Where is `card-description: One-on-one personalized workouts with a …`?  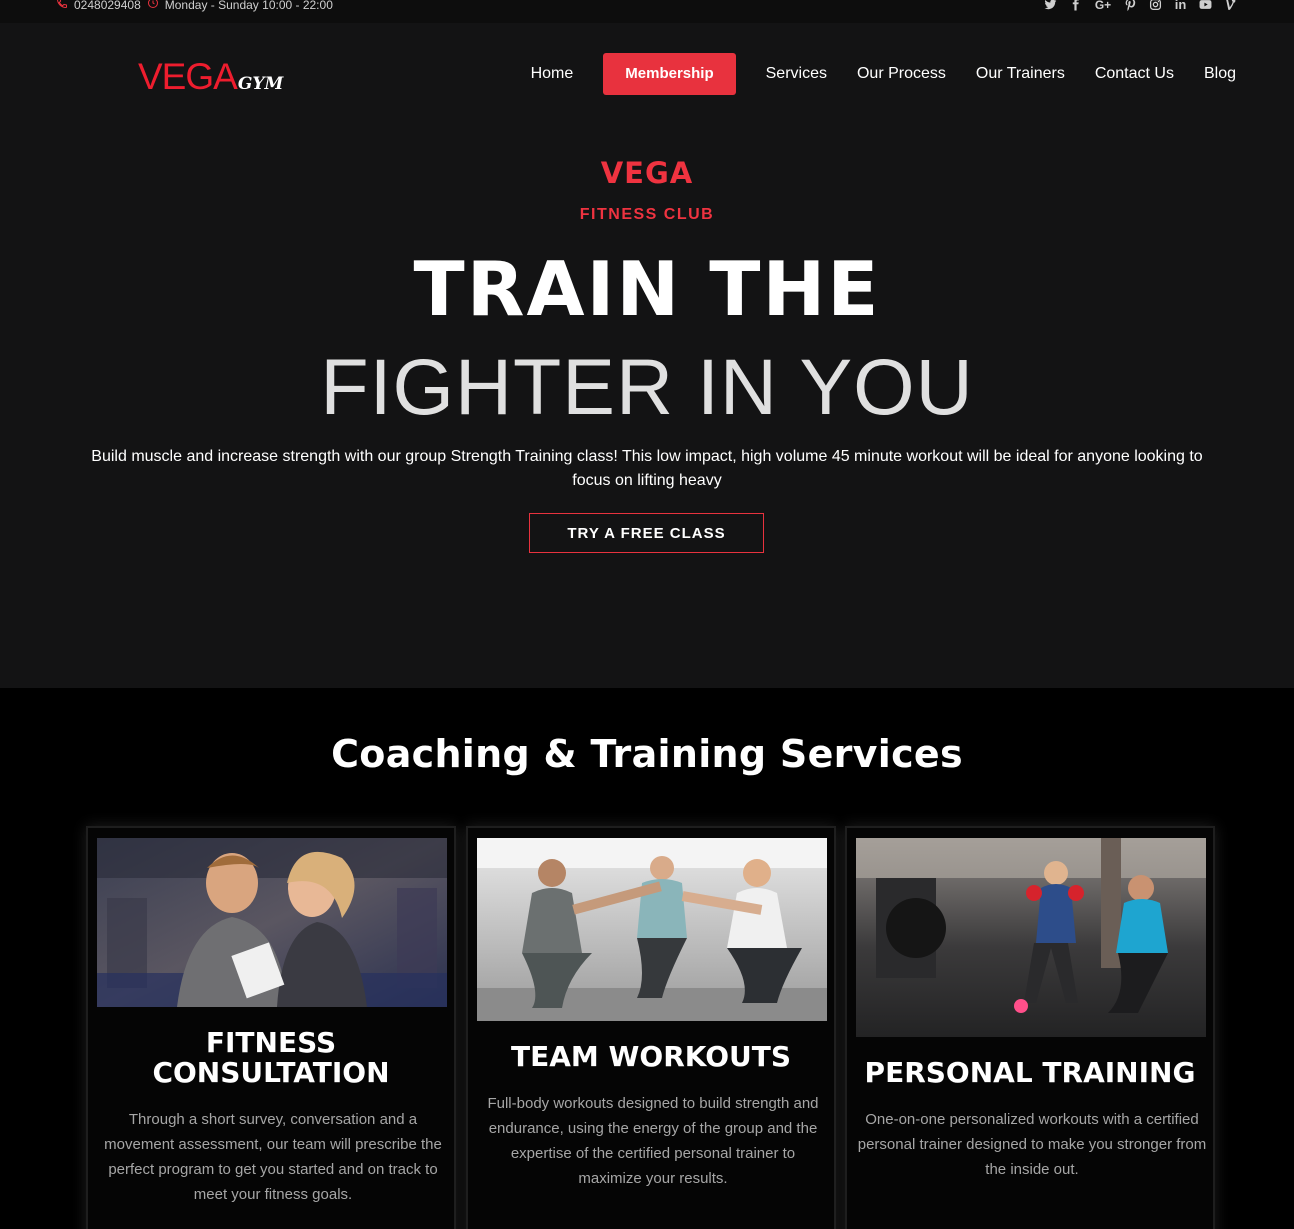 card-description: One-on-one personalized workouts with a … is located at coordinates (1032, 1144).